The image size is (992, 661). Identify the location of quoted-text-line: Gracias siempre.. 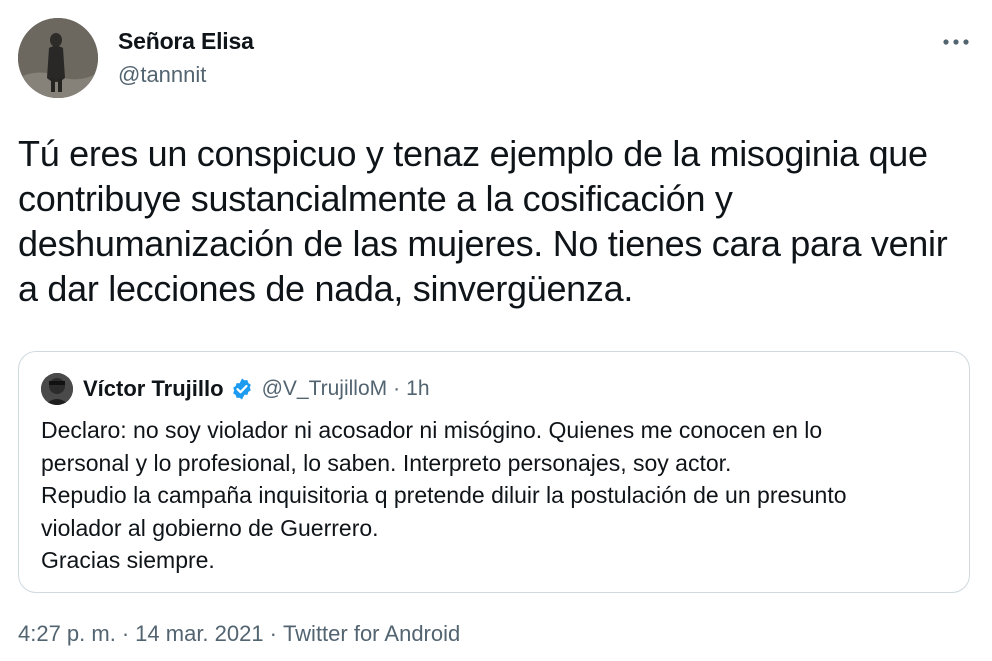
(128, 560).